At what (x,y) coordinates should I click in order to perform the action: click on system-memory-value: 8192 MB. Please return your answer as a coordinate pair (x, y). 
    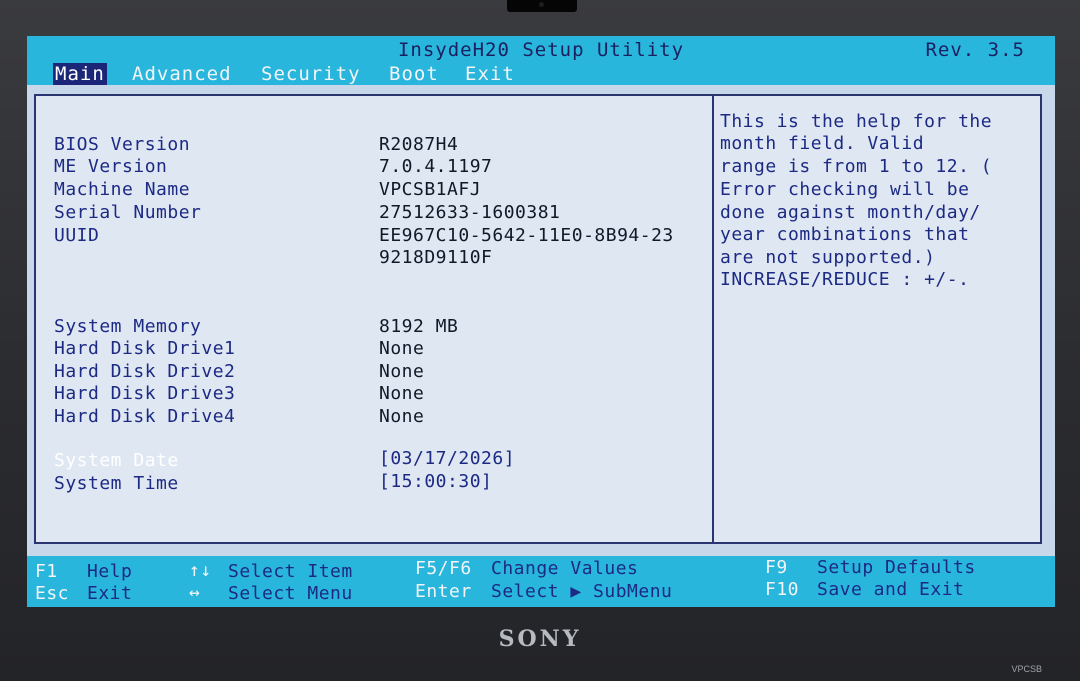
    Looking at the image, I should click on (419, 326).